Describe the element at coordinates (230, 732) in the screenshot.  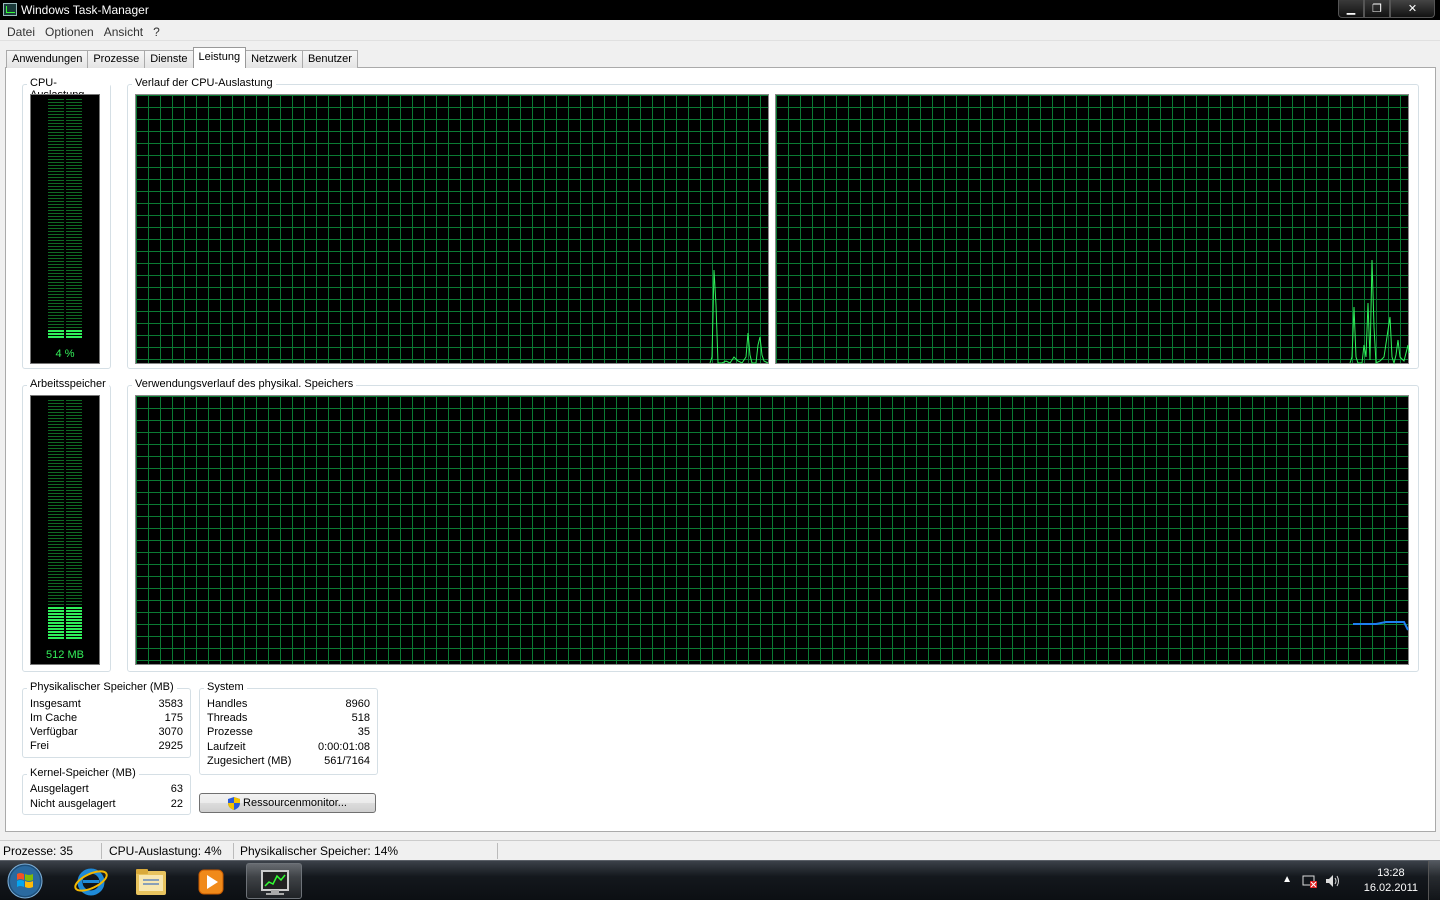
I see `stat-name: Prozesse` at that location.